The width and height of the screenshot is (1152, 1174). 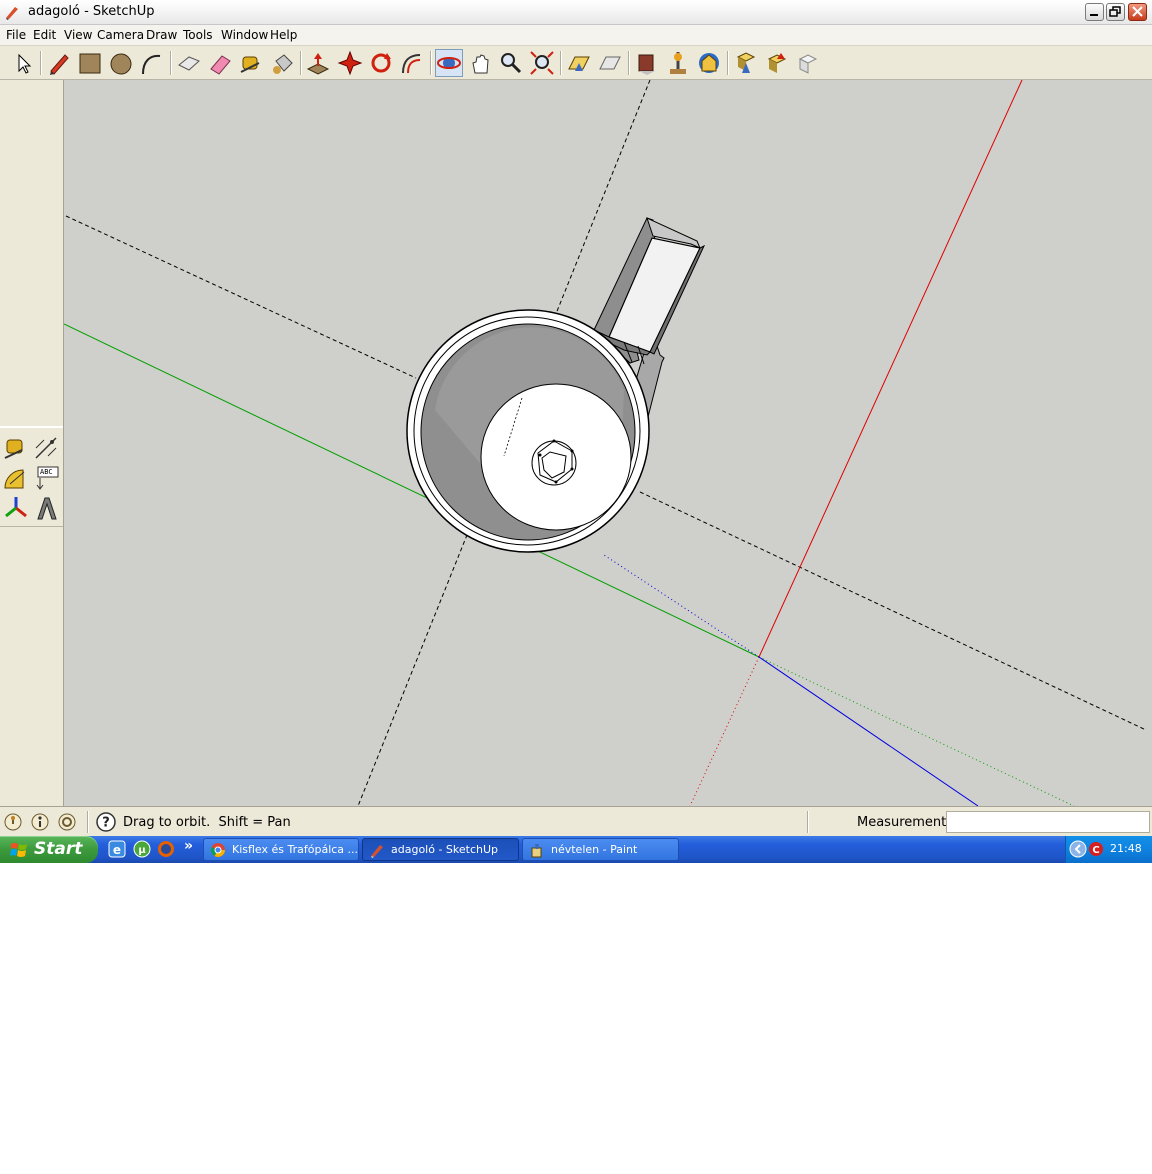 I want to click on left-tape-measure-button, so click(x=16, y=448).